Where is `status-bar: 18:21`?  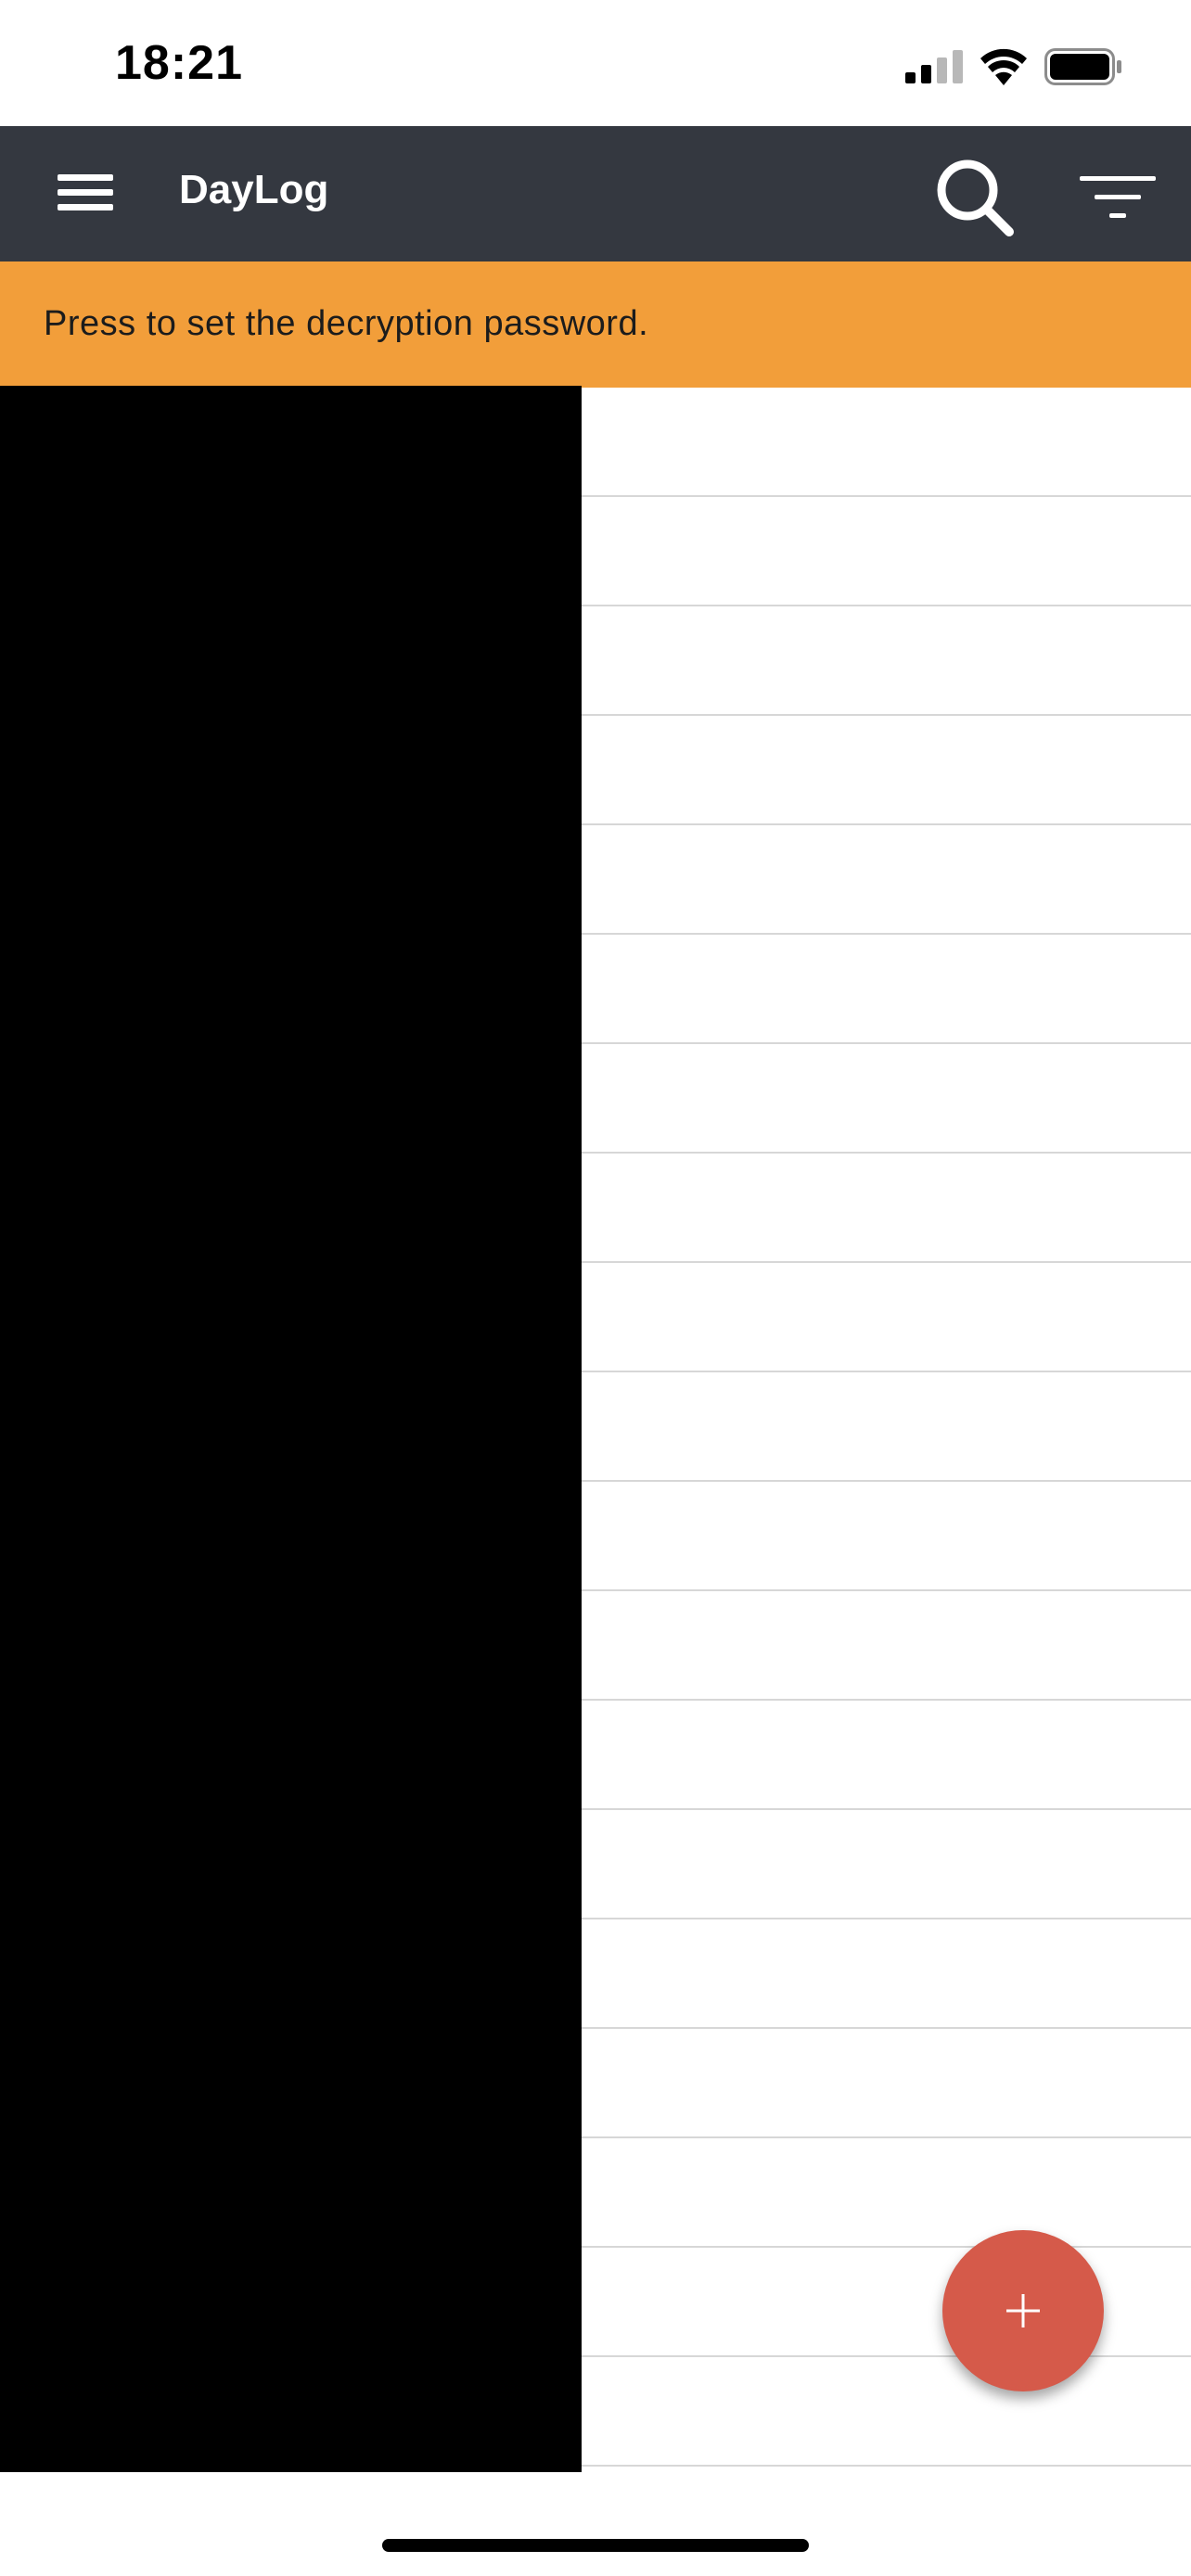
status-bar: 18:21 is located at coordinates (595, 63).